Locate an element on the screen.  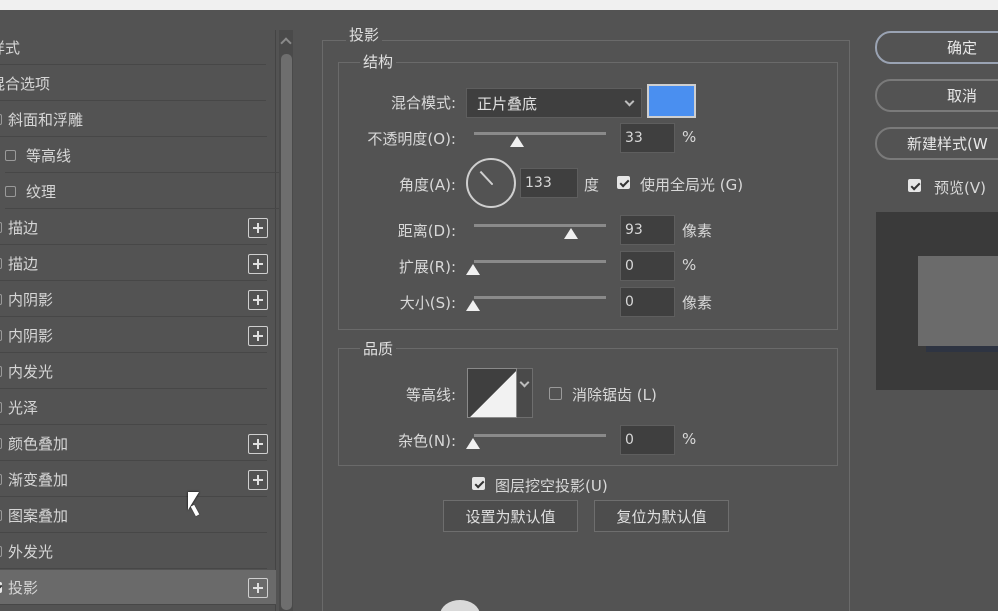
style-item-satin: 光泽 is located at coordinates (133, 407).